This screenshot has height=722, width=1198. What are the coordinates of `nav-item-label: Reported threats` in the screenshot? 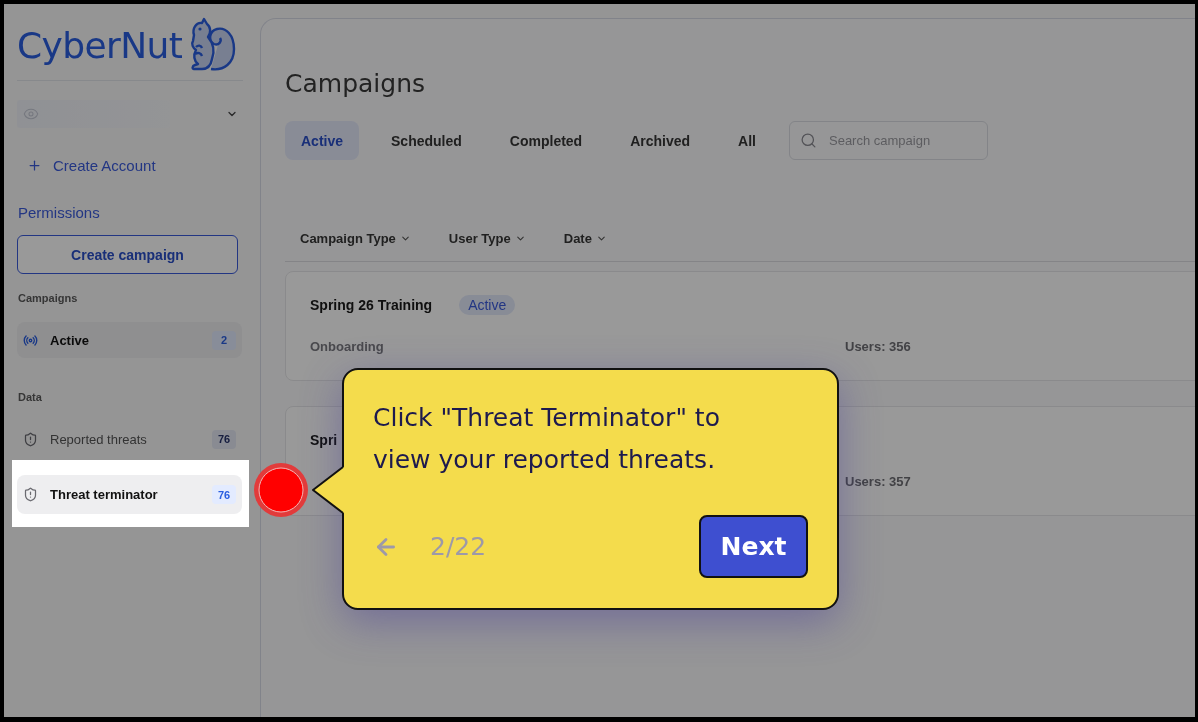 It's located at (99, 439).